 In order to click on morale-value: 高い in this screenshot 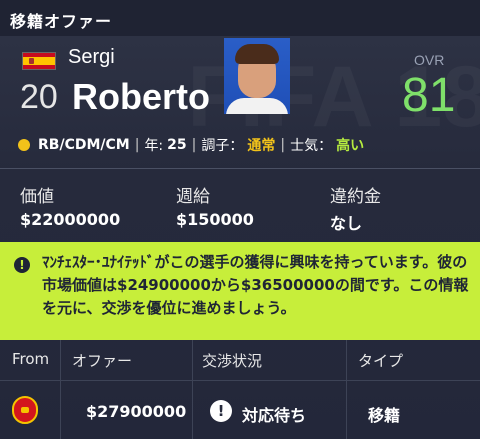, I will do `click(350, 146)`.